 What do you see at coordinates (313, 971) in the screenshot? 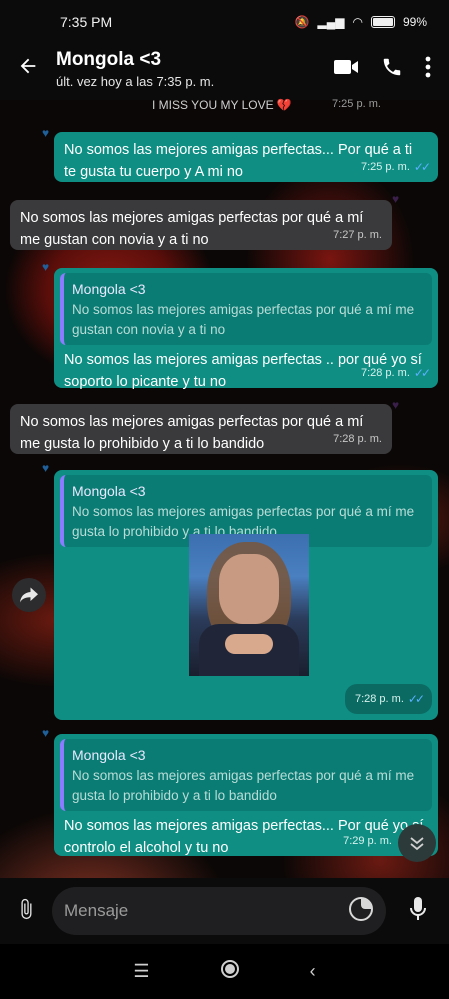
I see `back-nav-icon: ‹` at bounding box center [313, 971].